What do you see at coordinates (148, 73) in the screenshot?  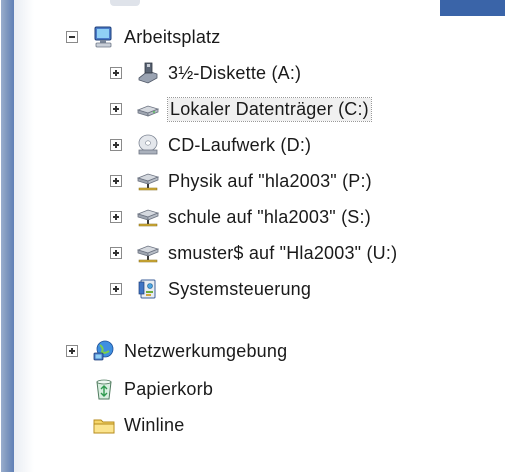 I see `floppy-drive-icon` at bounding box center [148, 73].